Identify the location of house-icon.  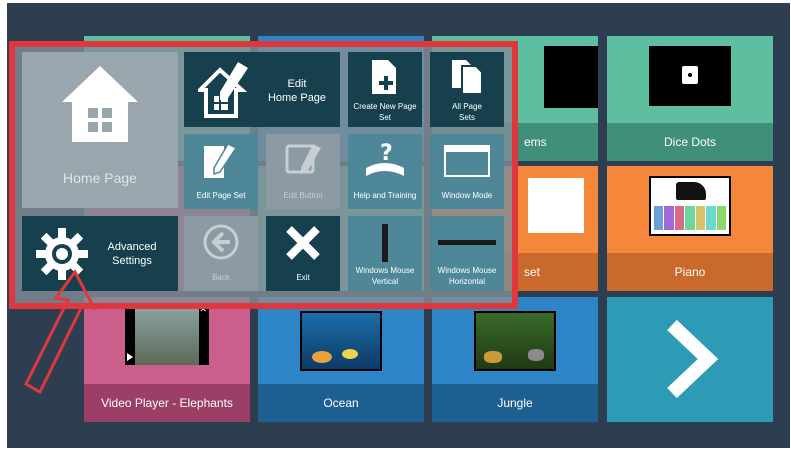
(100, 104).